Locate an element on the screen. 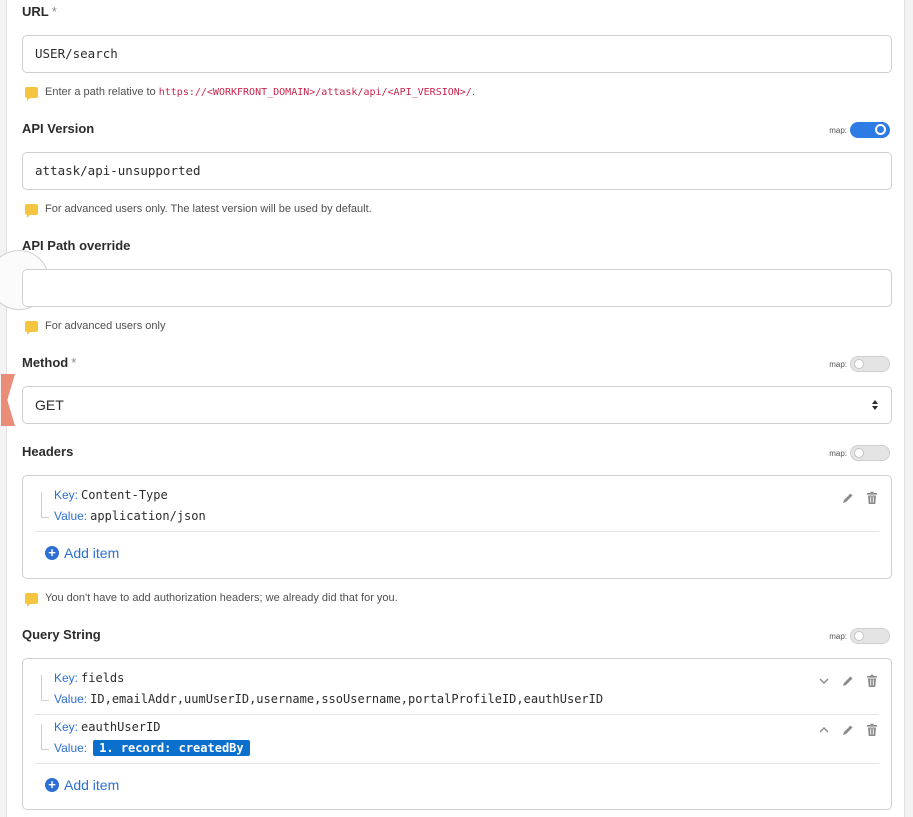 This screenshot has height=817, width=913. url-hint-suffix: . is located at coordinates (473, 92).